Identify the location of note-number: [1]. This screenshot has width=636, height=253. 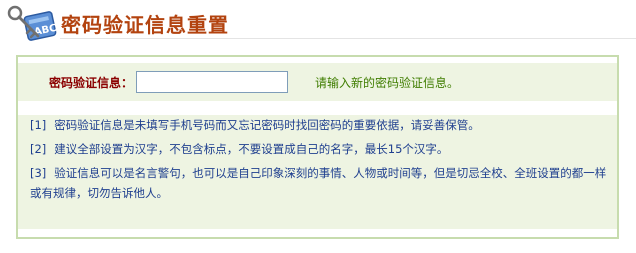
(38, 125).